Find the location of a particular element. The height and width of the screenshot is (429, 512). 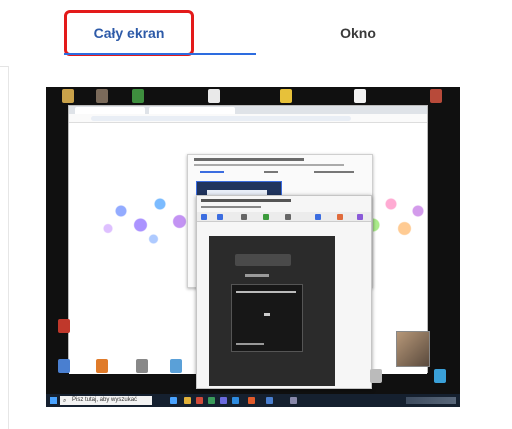

share-window-title is located at coordinates (246, 200).